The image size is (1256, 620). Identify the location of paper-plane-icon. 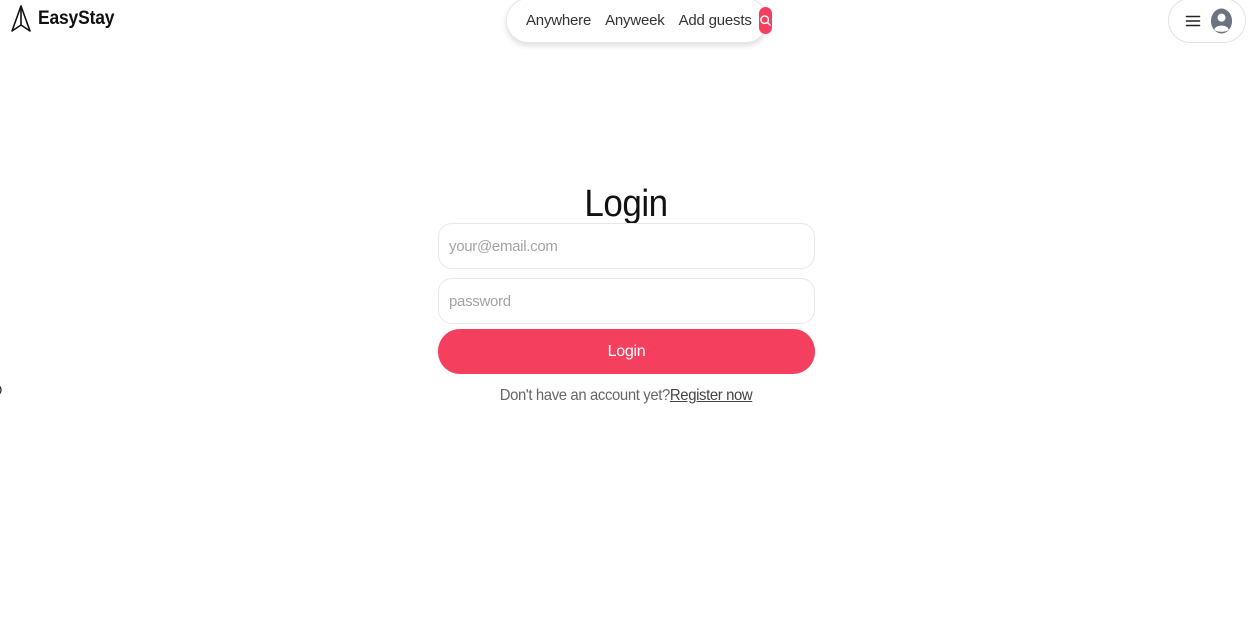
(21, 19).